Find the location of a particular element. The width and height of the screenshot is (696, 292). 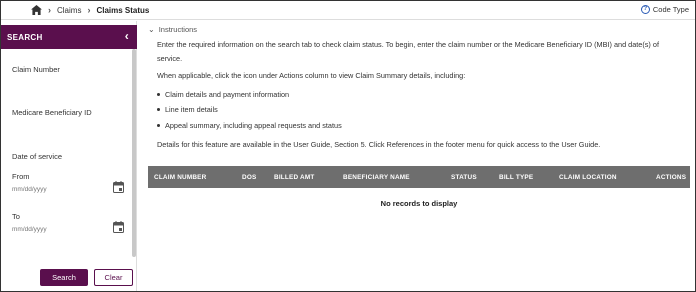

instructions-toggle: ⌄ Instructions is located at coordinates (172, 29).